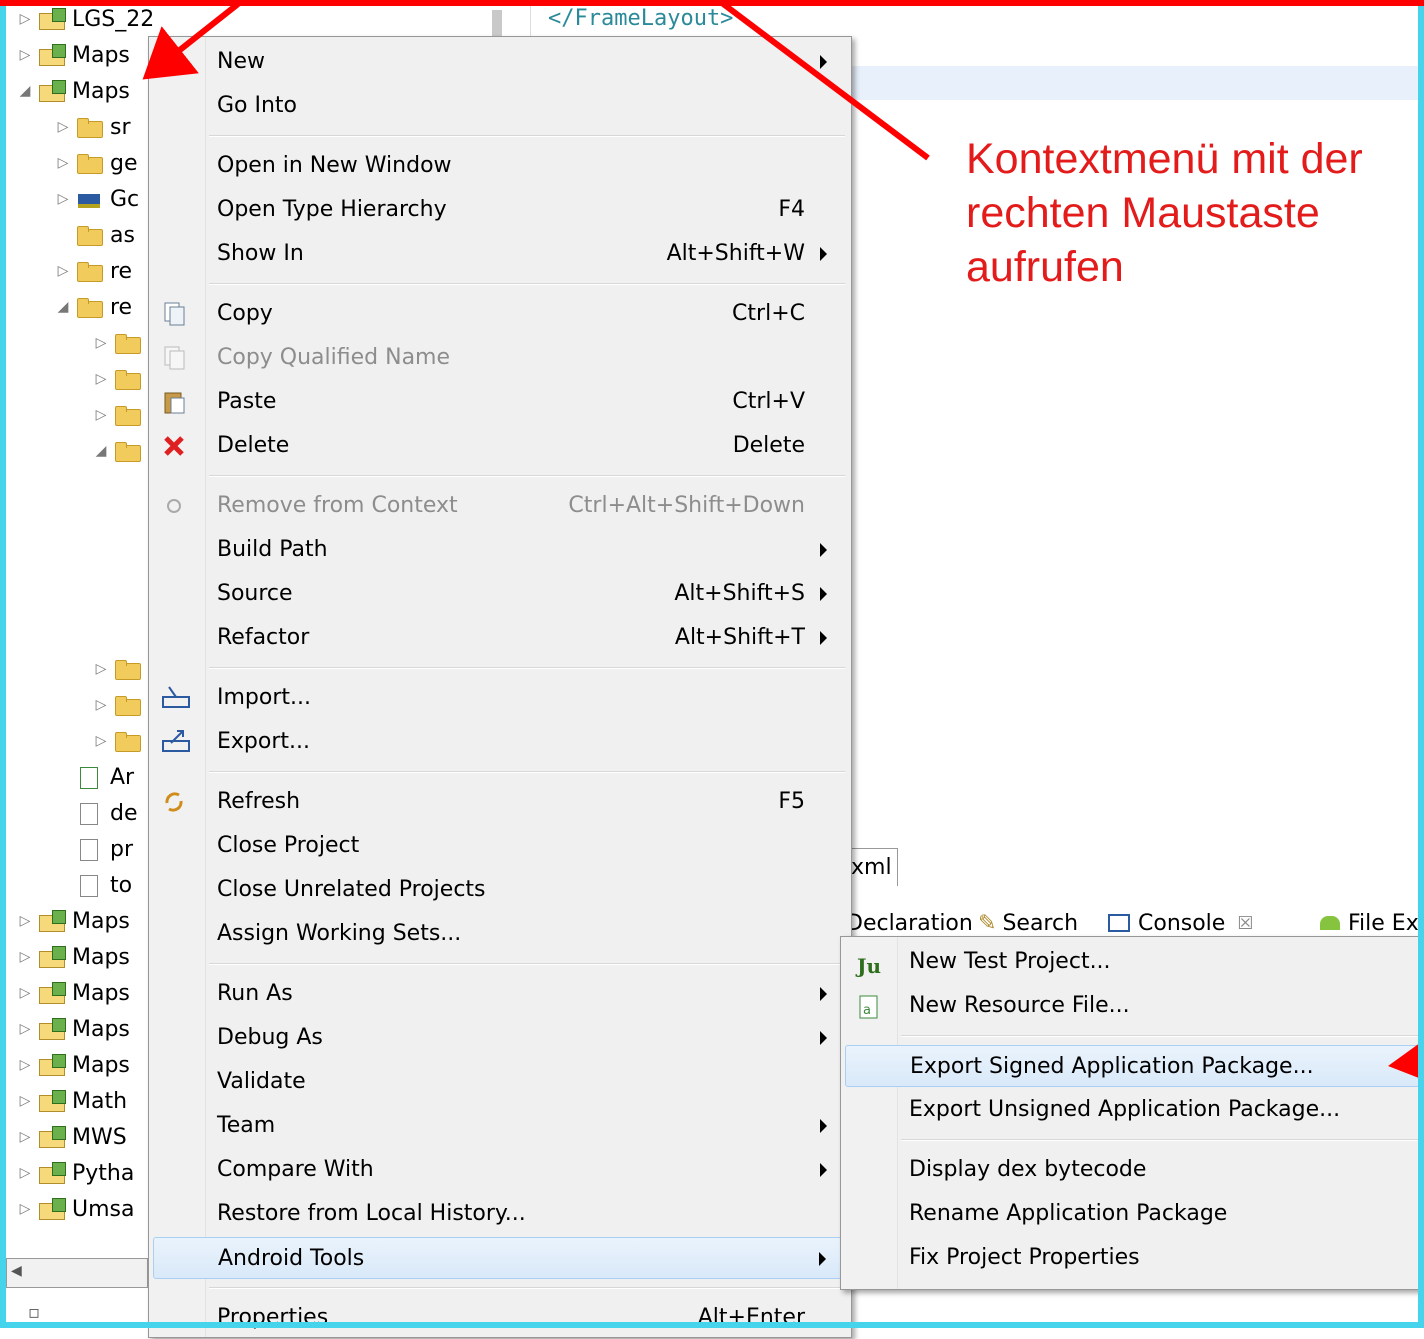  Describe the element at coordinates (499, 994) in the screenshot. I see `menu-item-run-as: Run As` at that location.